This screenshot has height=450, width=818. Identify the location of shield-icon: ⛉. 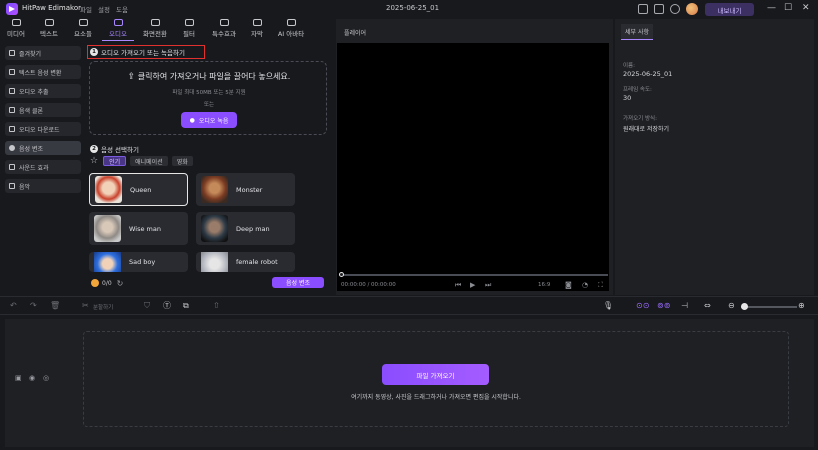
(147, 306).